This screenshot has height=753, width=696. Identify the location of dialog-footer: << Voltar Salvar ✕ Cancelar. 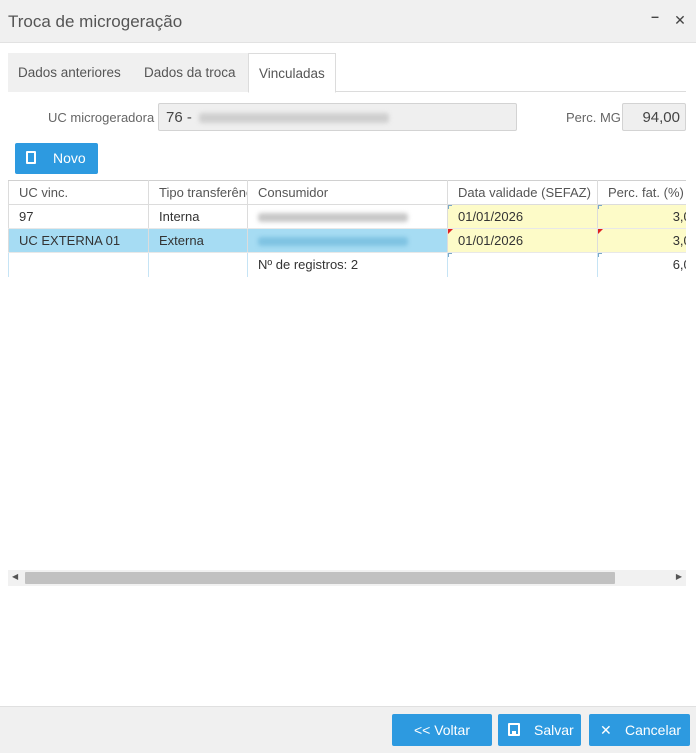
(348, 729).